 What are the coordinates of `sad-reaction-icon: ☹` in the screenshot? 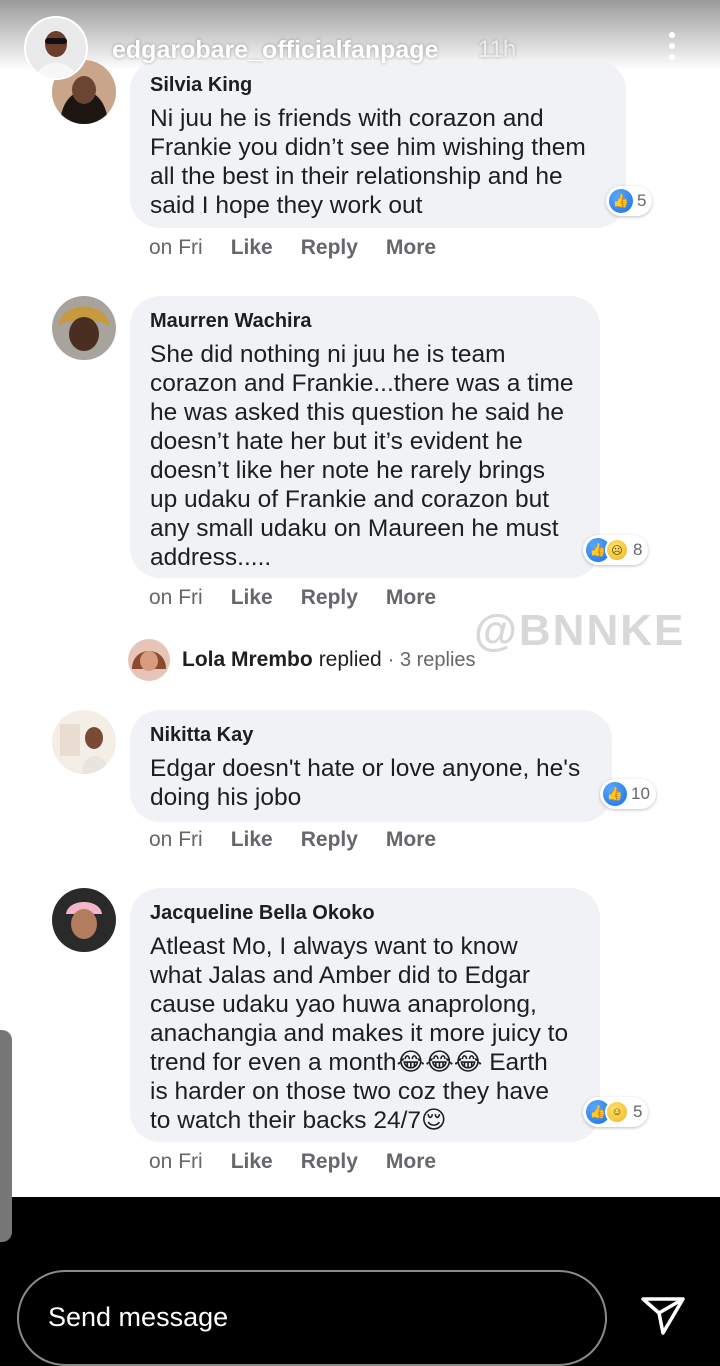 It's located at (617, 550).